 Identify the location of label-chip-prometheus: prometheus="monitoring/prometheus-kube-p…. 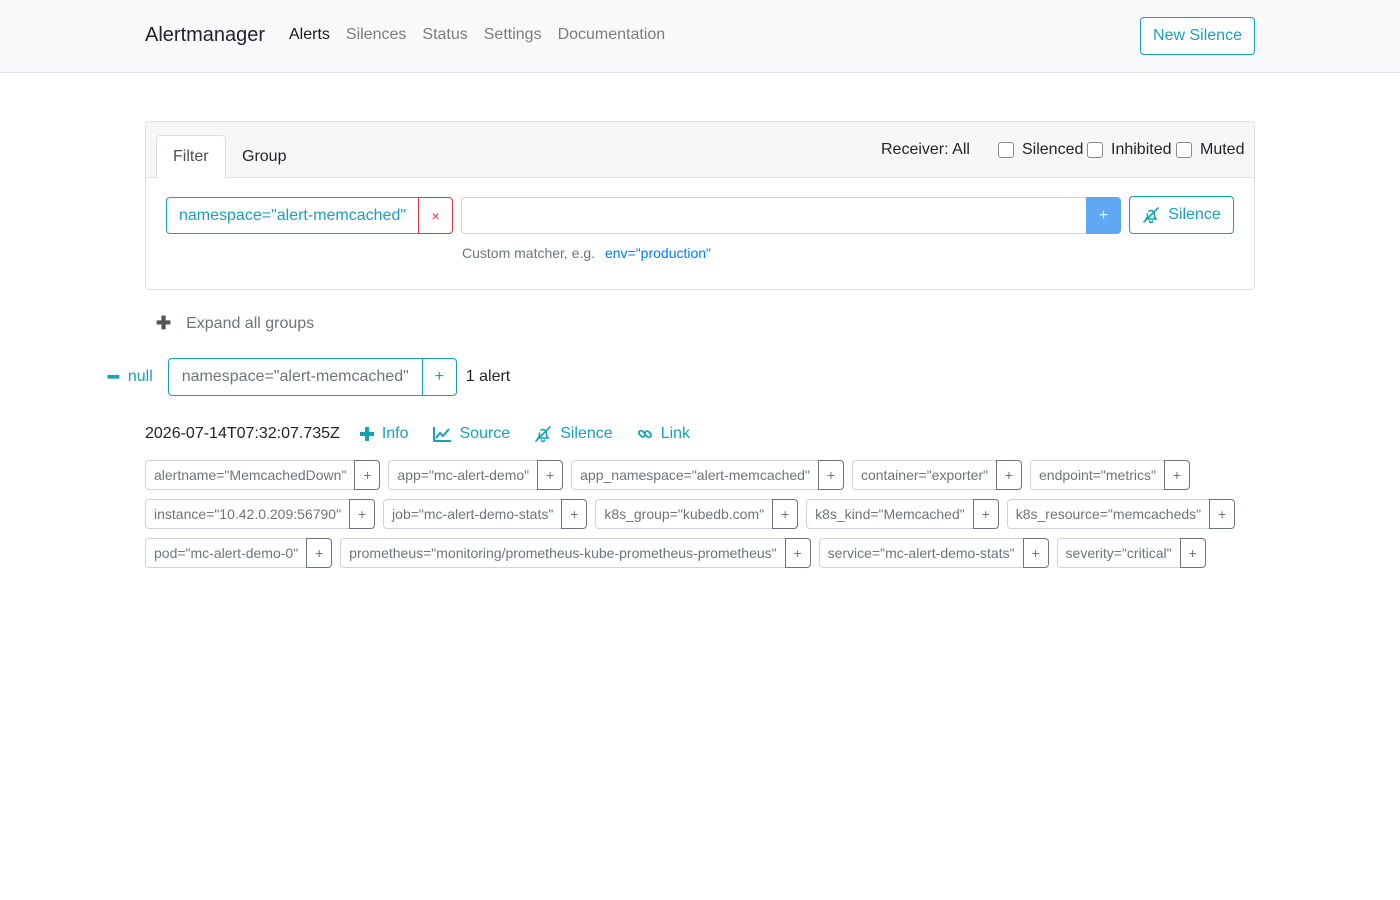
(575, 553).